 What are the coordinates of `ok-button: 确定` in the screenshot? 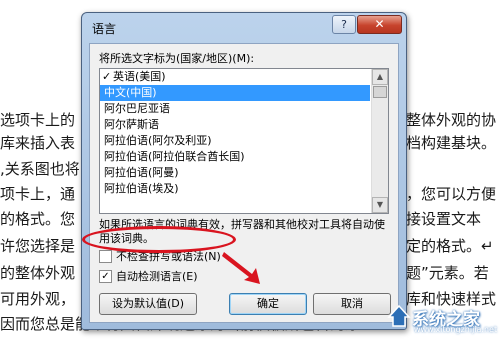 It's located at (268, 304).